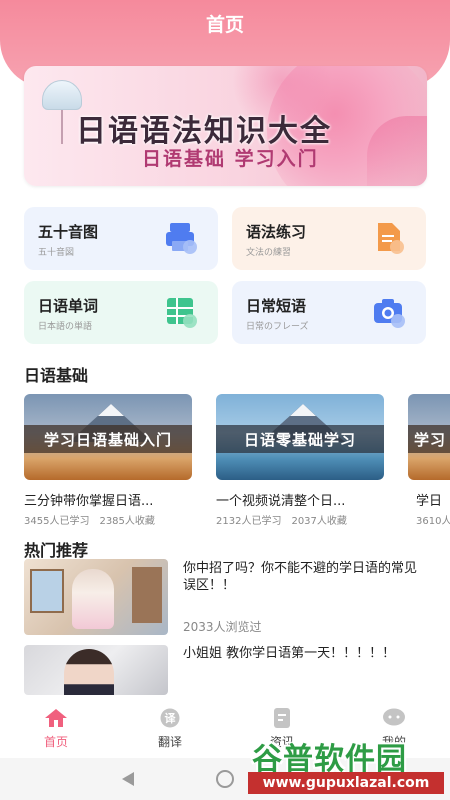 The width and height of the screenshot is (450, 800). I want to click on chat-icon, so click(394, 717).